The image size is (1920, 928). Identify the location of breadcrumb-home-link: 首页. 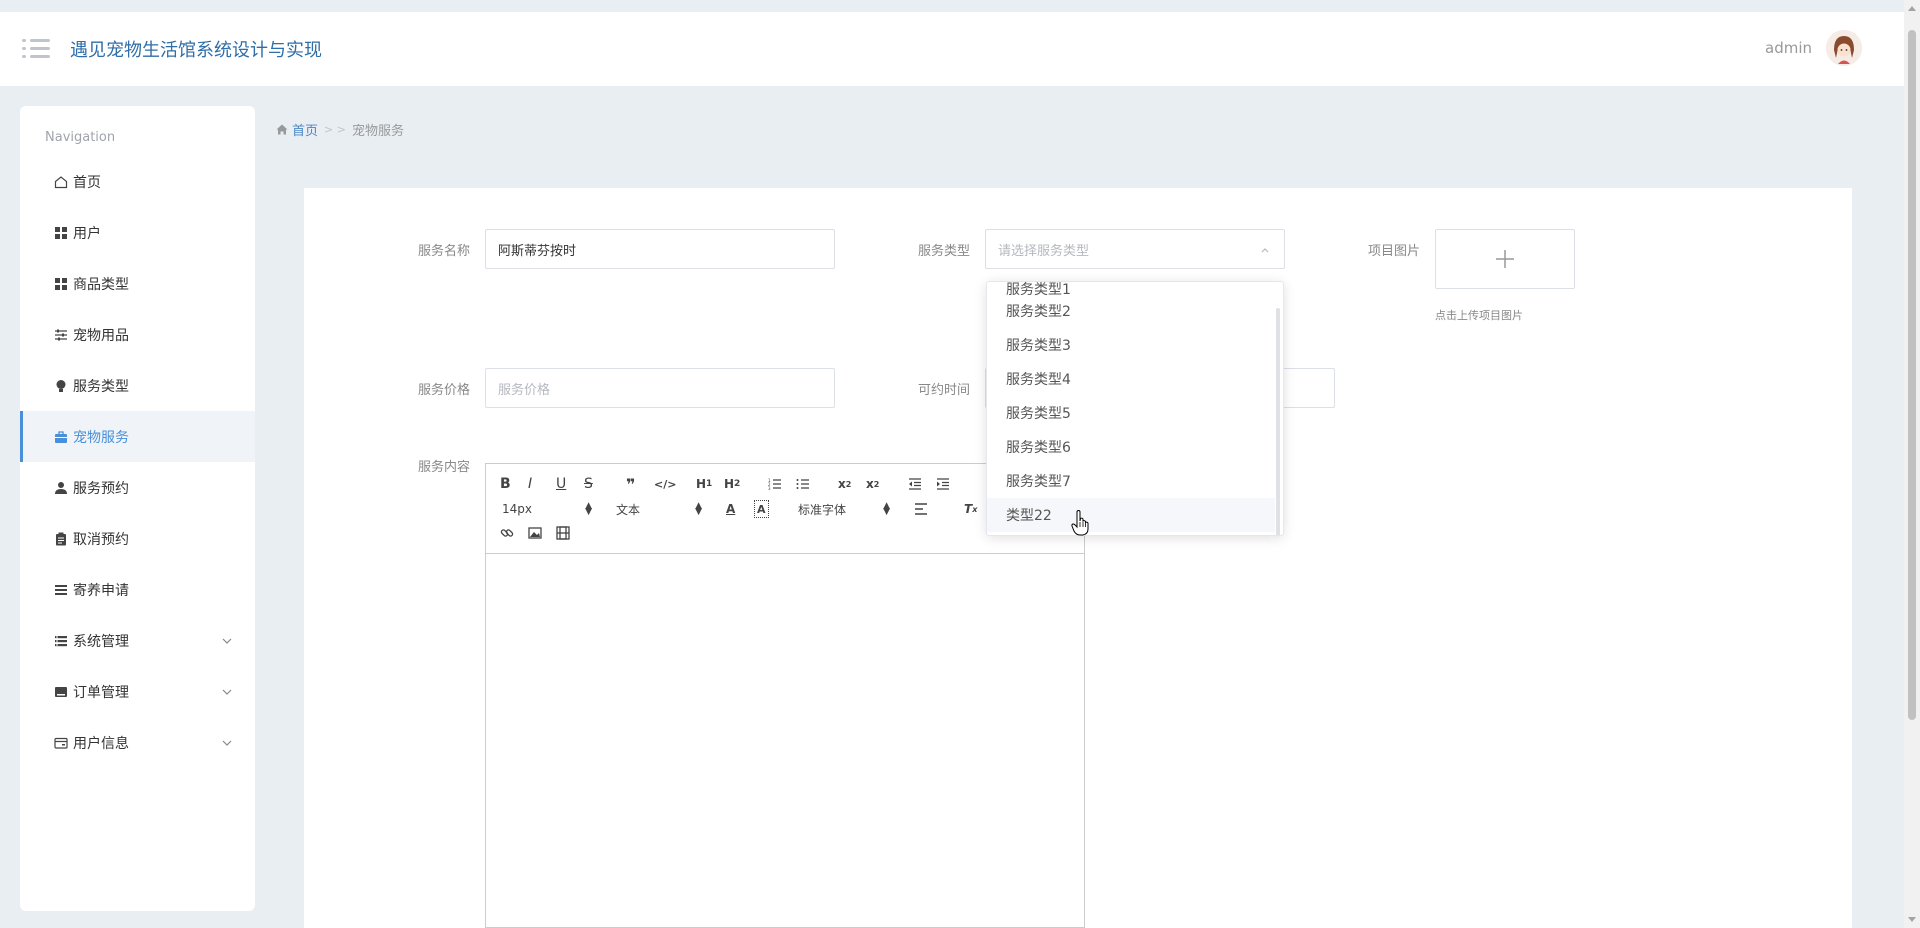
(305, 129).